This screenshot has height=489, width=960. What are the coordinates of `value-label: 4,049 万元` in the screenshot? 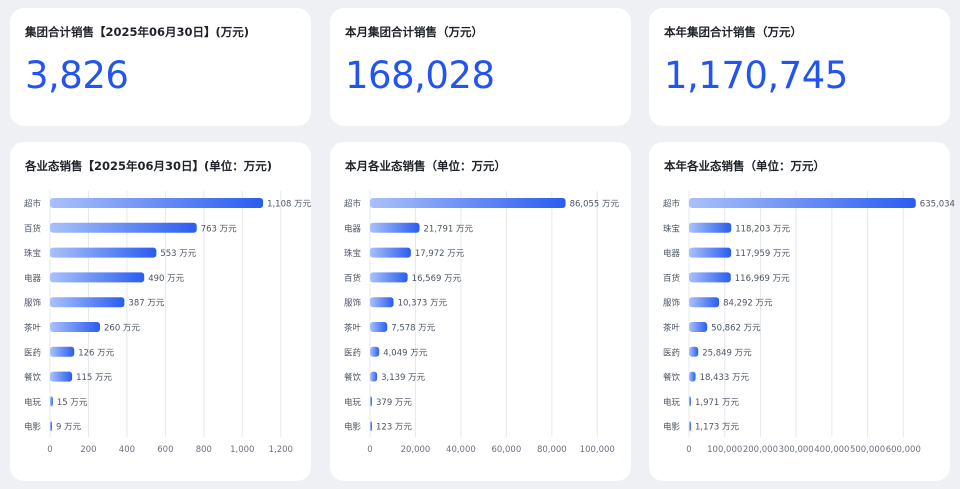 It's located at (405, 353).